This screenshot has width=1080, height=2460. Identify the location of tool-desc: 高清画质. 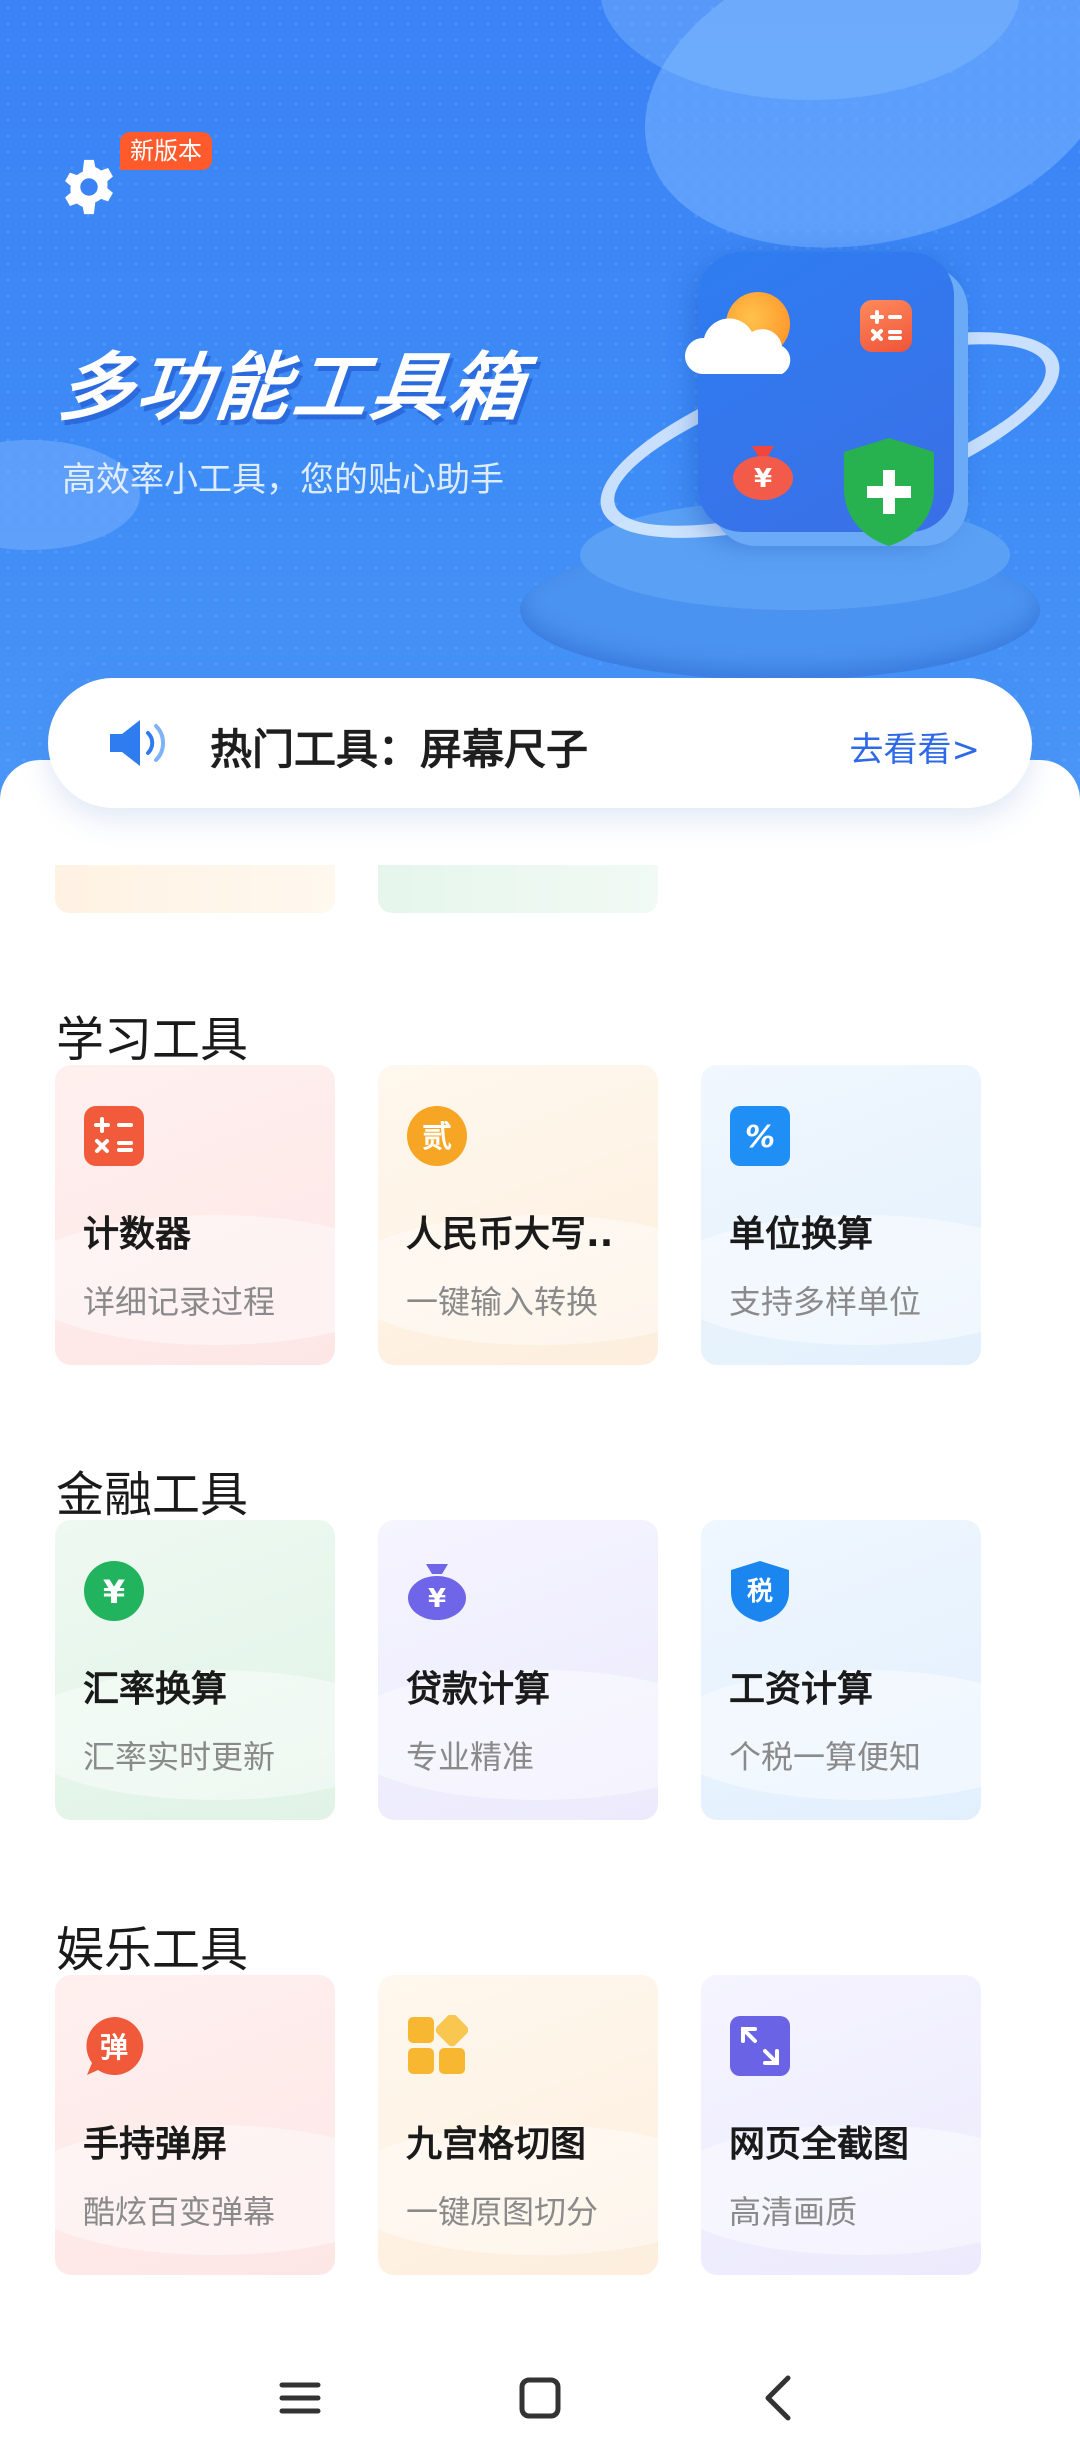
(793, 2212).